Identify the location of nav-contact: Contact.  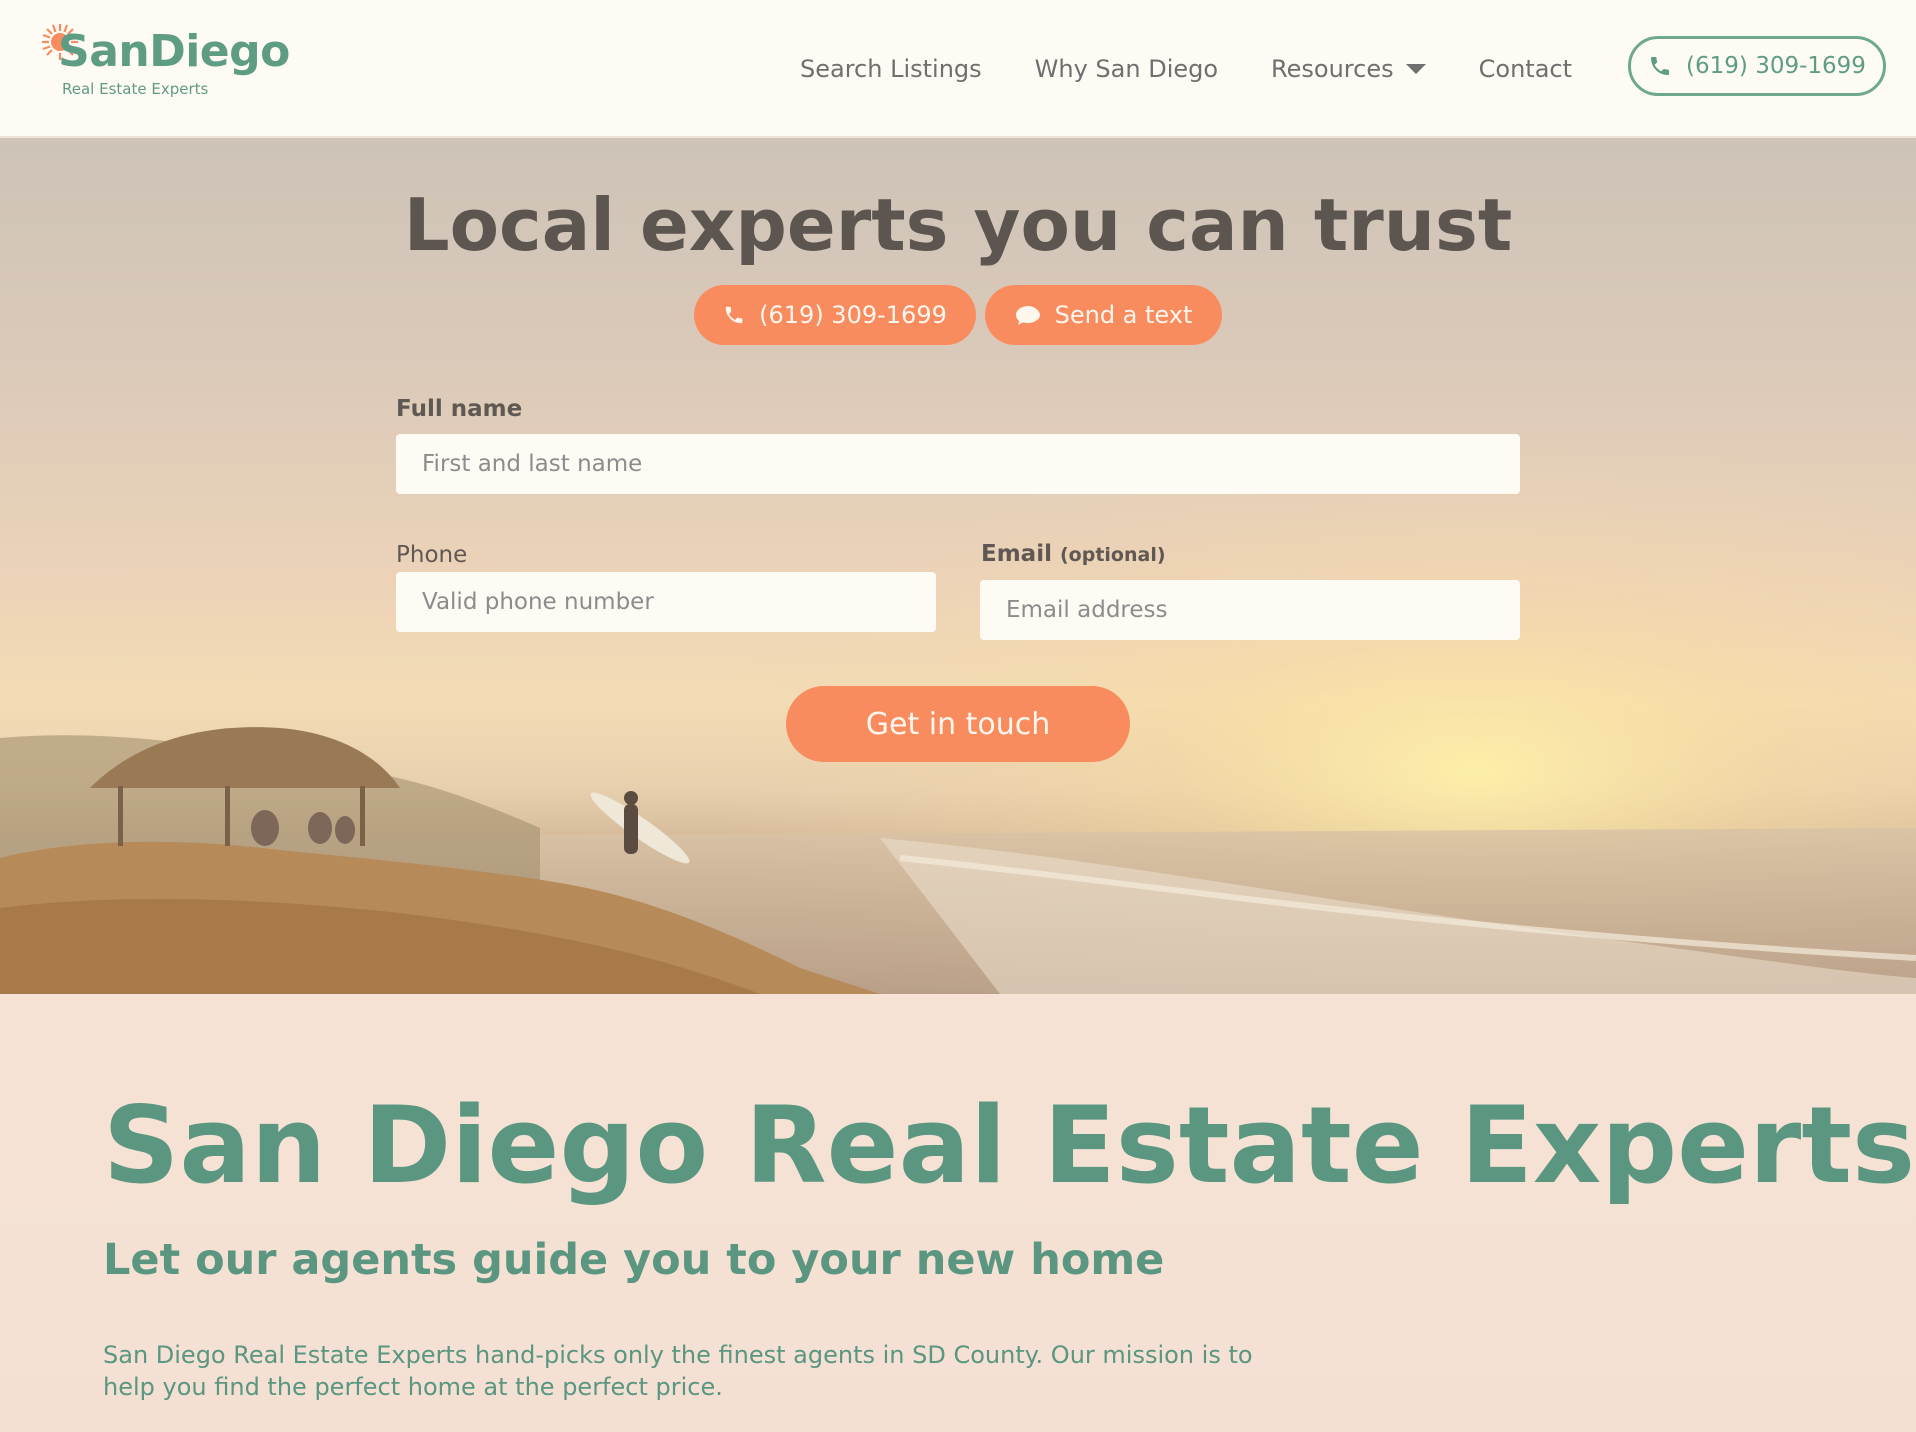
(1525, 69).